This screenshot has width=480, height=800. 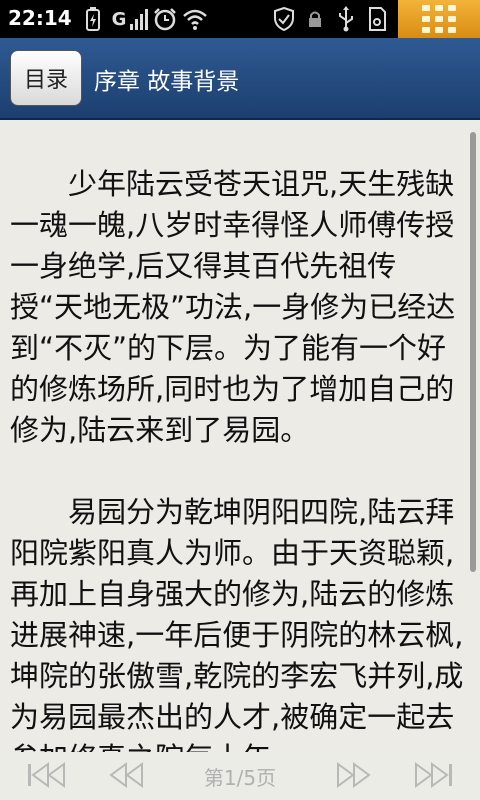 I want to click on title-bar: 目录 序章 故事背景, so click(x=240, y=79).